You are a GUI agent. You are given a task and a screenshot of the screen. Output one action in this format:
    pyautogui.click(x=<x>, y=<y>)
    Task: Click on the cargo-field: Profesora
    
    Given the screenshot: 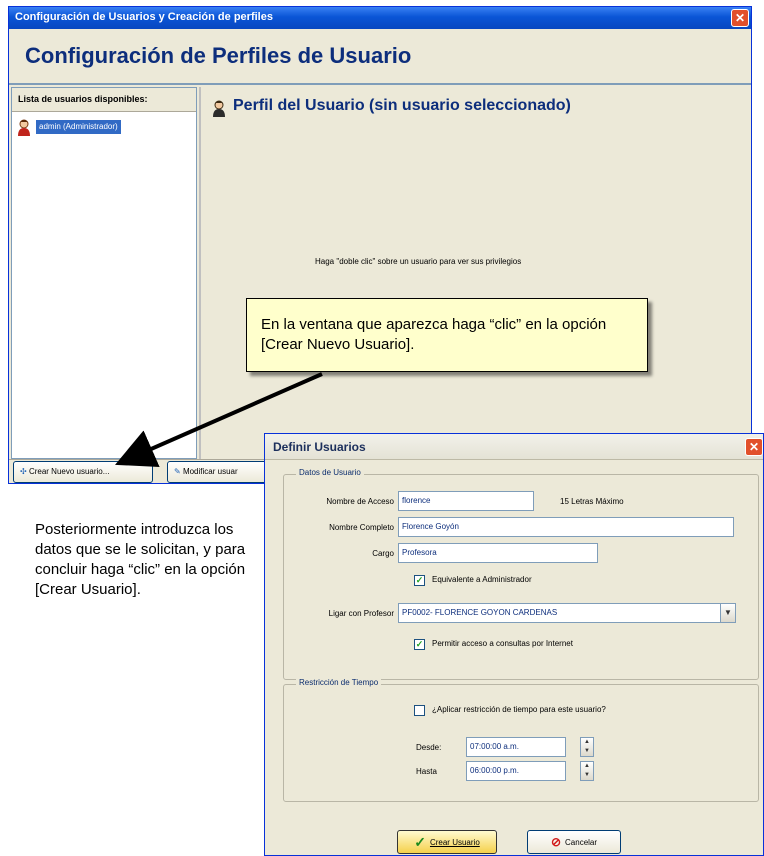 What is the action you would take?
    pyautogui.click(x=498, y=553)
    